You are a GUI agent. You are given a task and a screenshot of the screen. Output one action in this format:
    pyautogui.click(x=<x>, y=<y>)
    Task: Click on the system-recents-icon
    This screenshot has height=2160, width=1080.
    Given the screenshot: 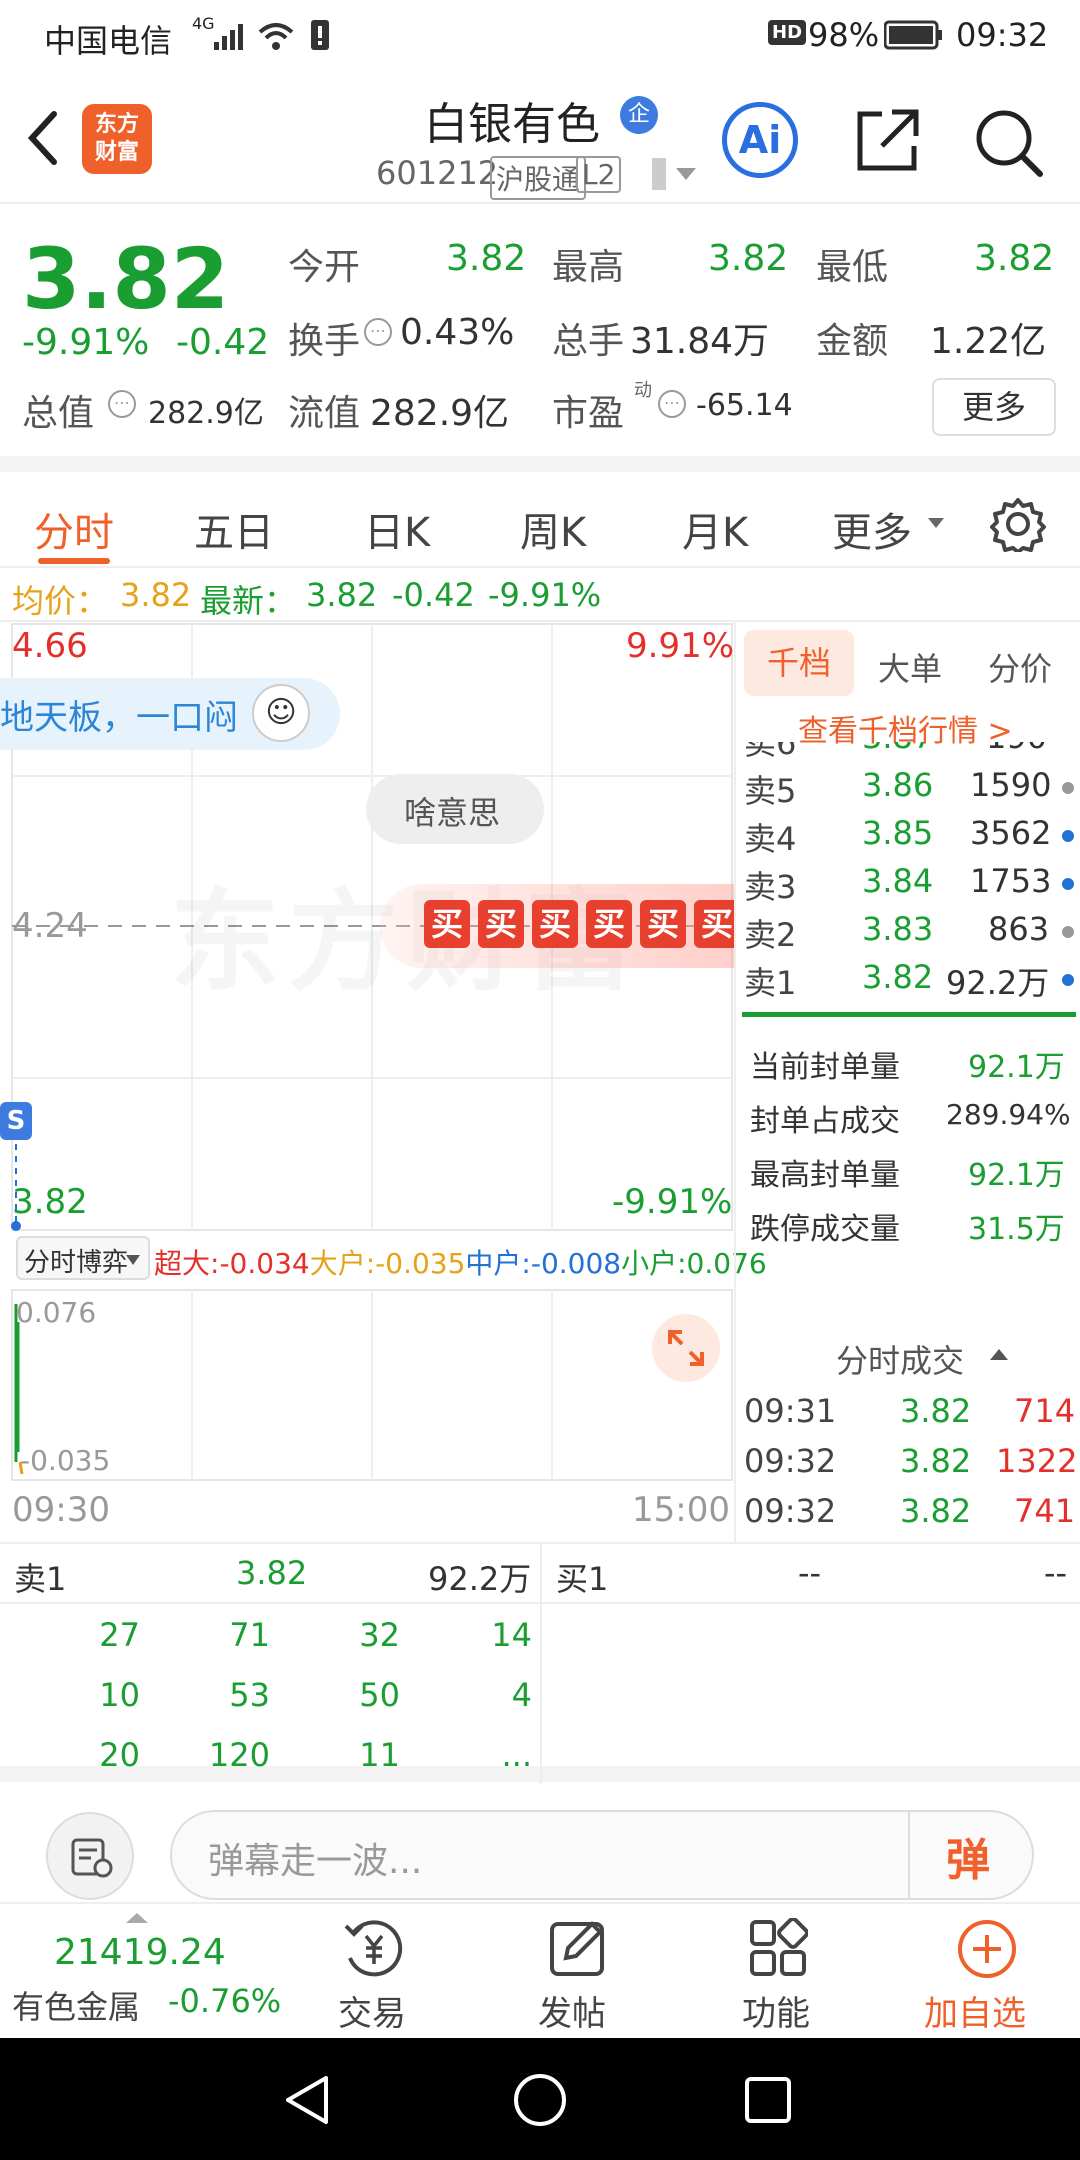 What is the action you would take?
    pyautogui.click(x=768, y=2100)
    